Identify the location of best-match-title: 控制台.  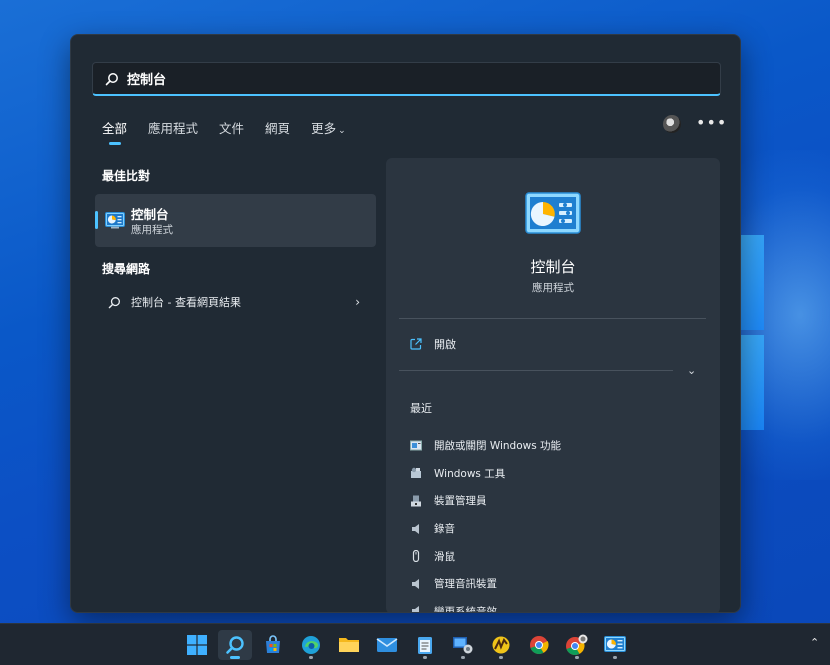
(150, 214).